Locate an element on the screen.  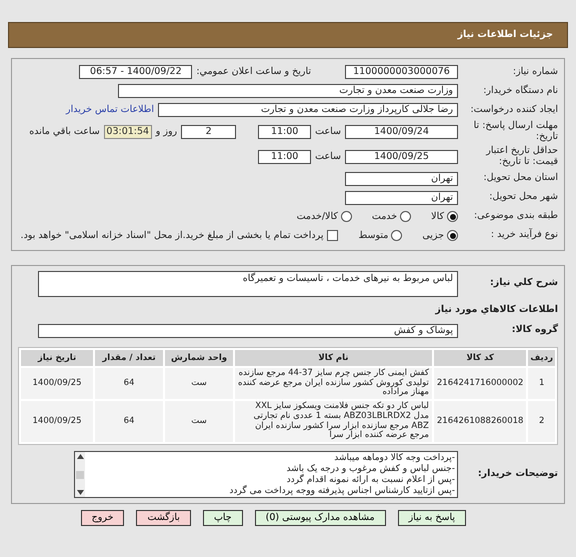
field-label: شرح کلي نیاز: is located at coordinates (523, 284).